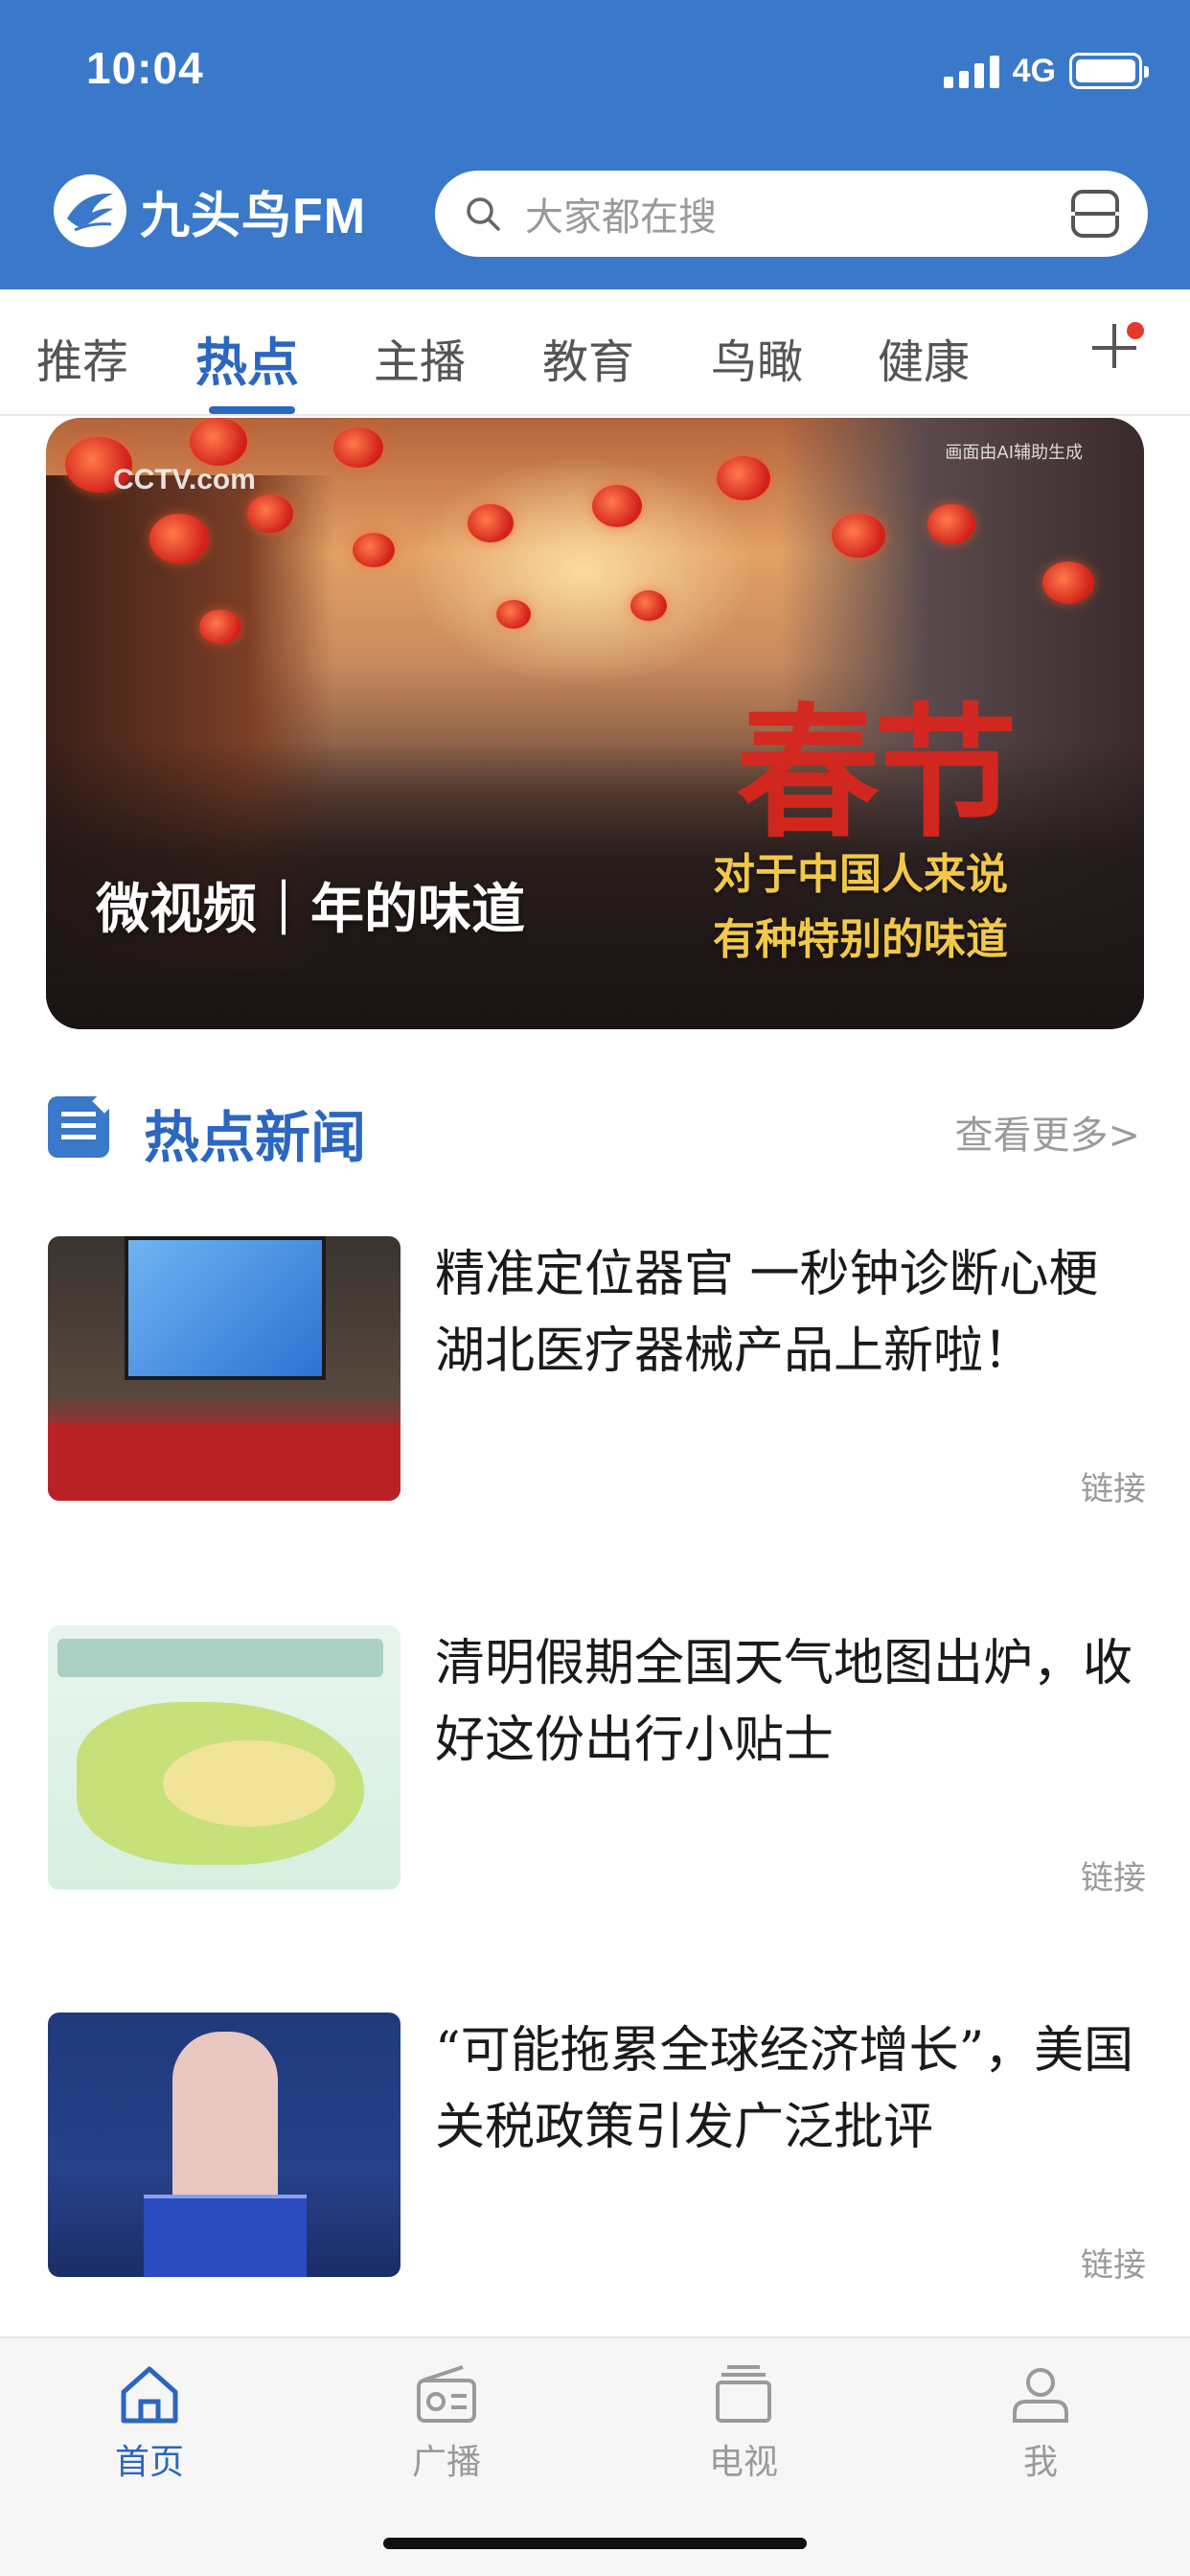 Image resolution: width=1190 pixels, height=2576 pixels. I want to click on search-input: 大家都在搜, so click(798, 214).